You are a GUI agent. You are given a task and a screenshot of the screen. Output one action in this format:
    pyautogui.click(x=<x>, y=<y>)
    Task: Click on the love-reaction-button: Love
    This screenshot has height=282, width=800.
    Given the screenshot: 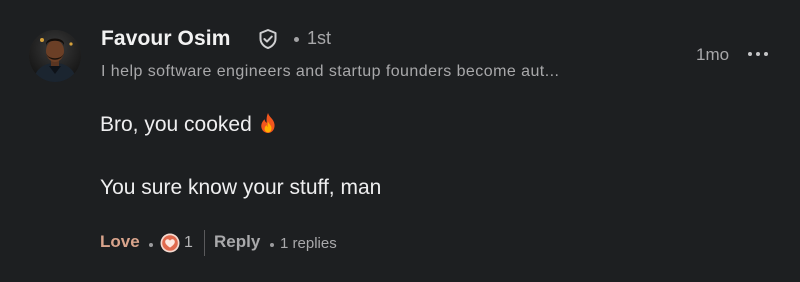 What is the action you would take?
    pyautogui.click(x=120, y=242)
    